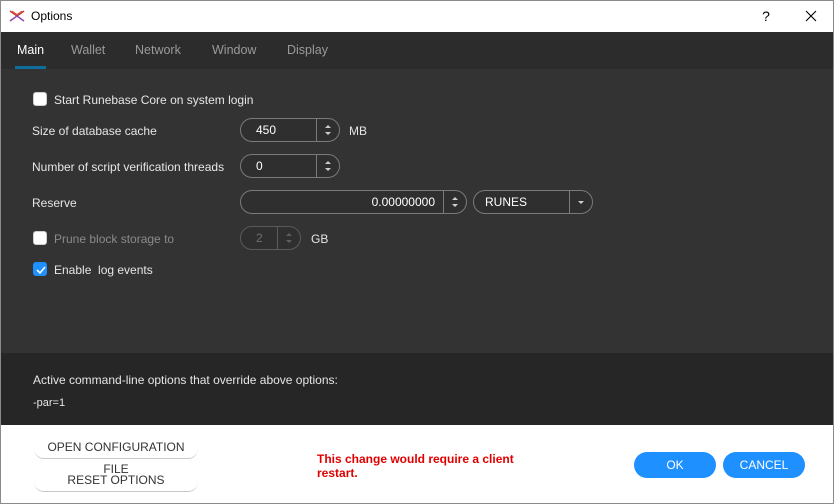 The width and height of the screenshot is (834, 504). I want to click on tab-display: Display, so click(307, 50).